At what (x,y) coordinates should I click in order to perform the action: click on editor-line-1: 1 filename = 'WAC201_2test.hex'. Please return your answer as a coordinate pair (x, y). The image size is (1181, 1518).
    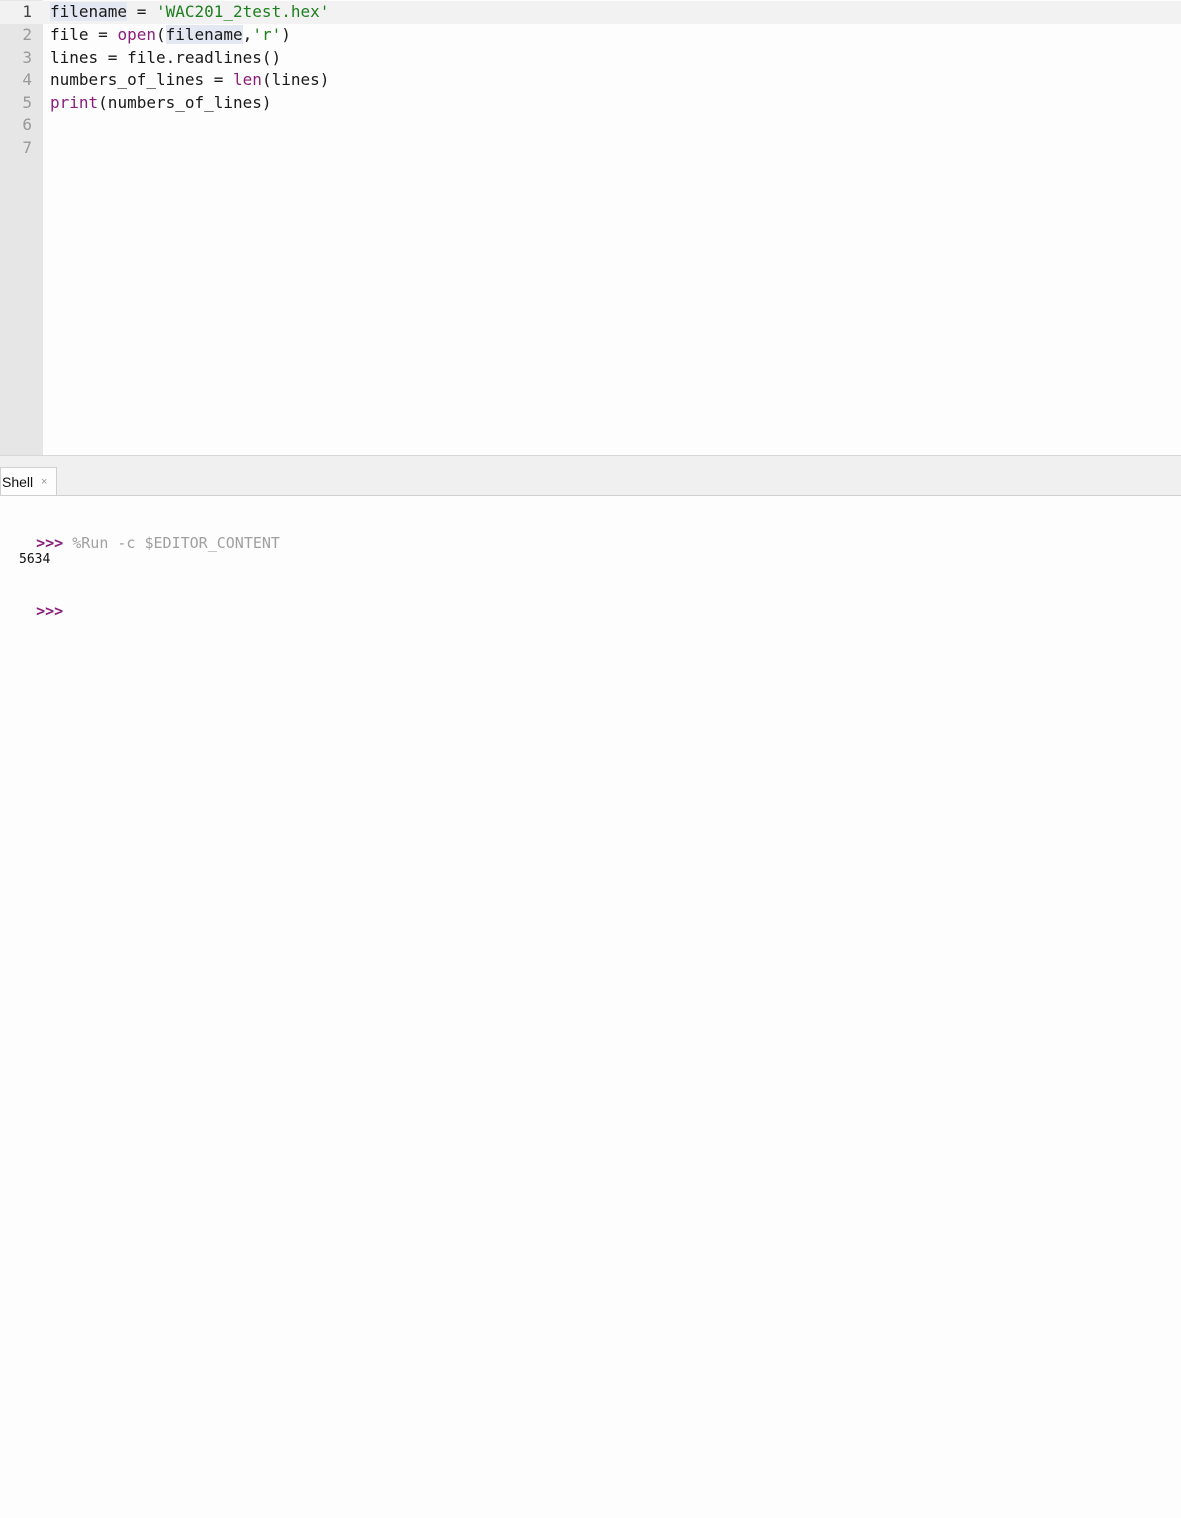
    Looking at the image, I should click on (590, 12).